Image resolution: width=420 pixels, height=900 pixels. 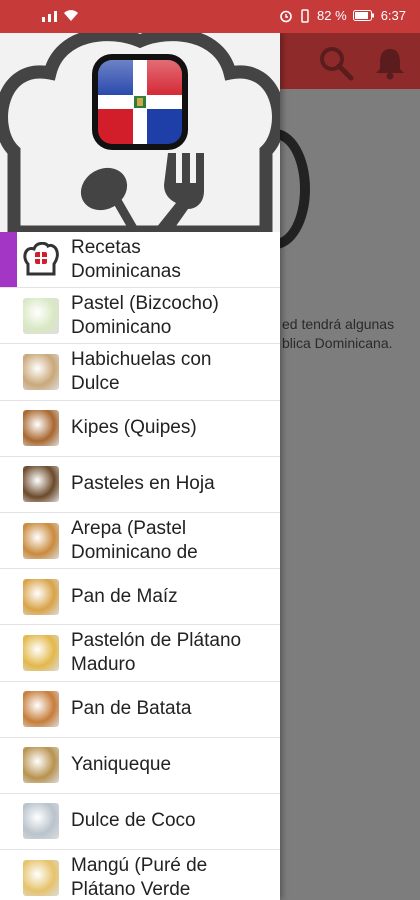 What do you see at coordinates (106, 247) in the screenshot?
I see `label-line: Recetas` at bounding box center [106, 247].